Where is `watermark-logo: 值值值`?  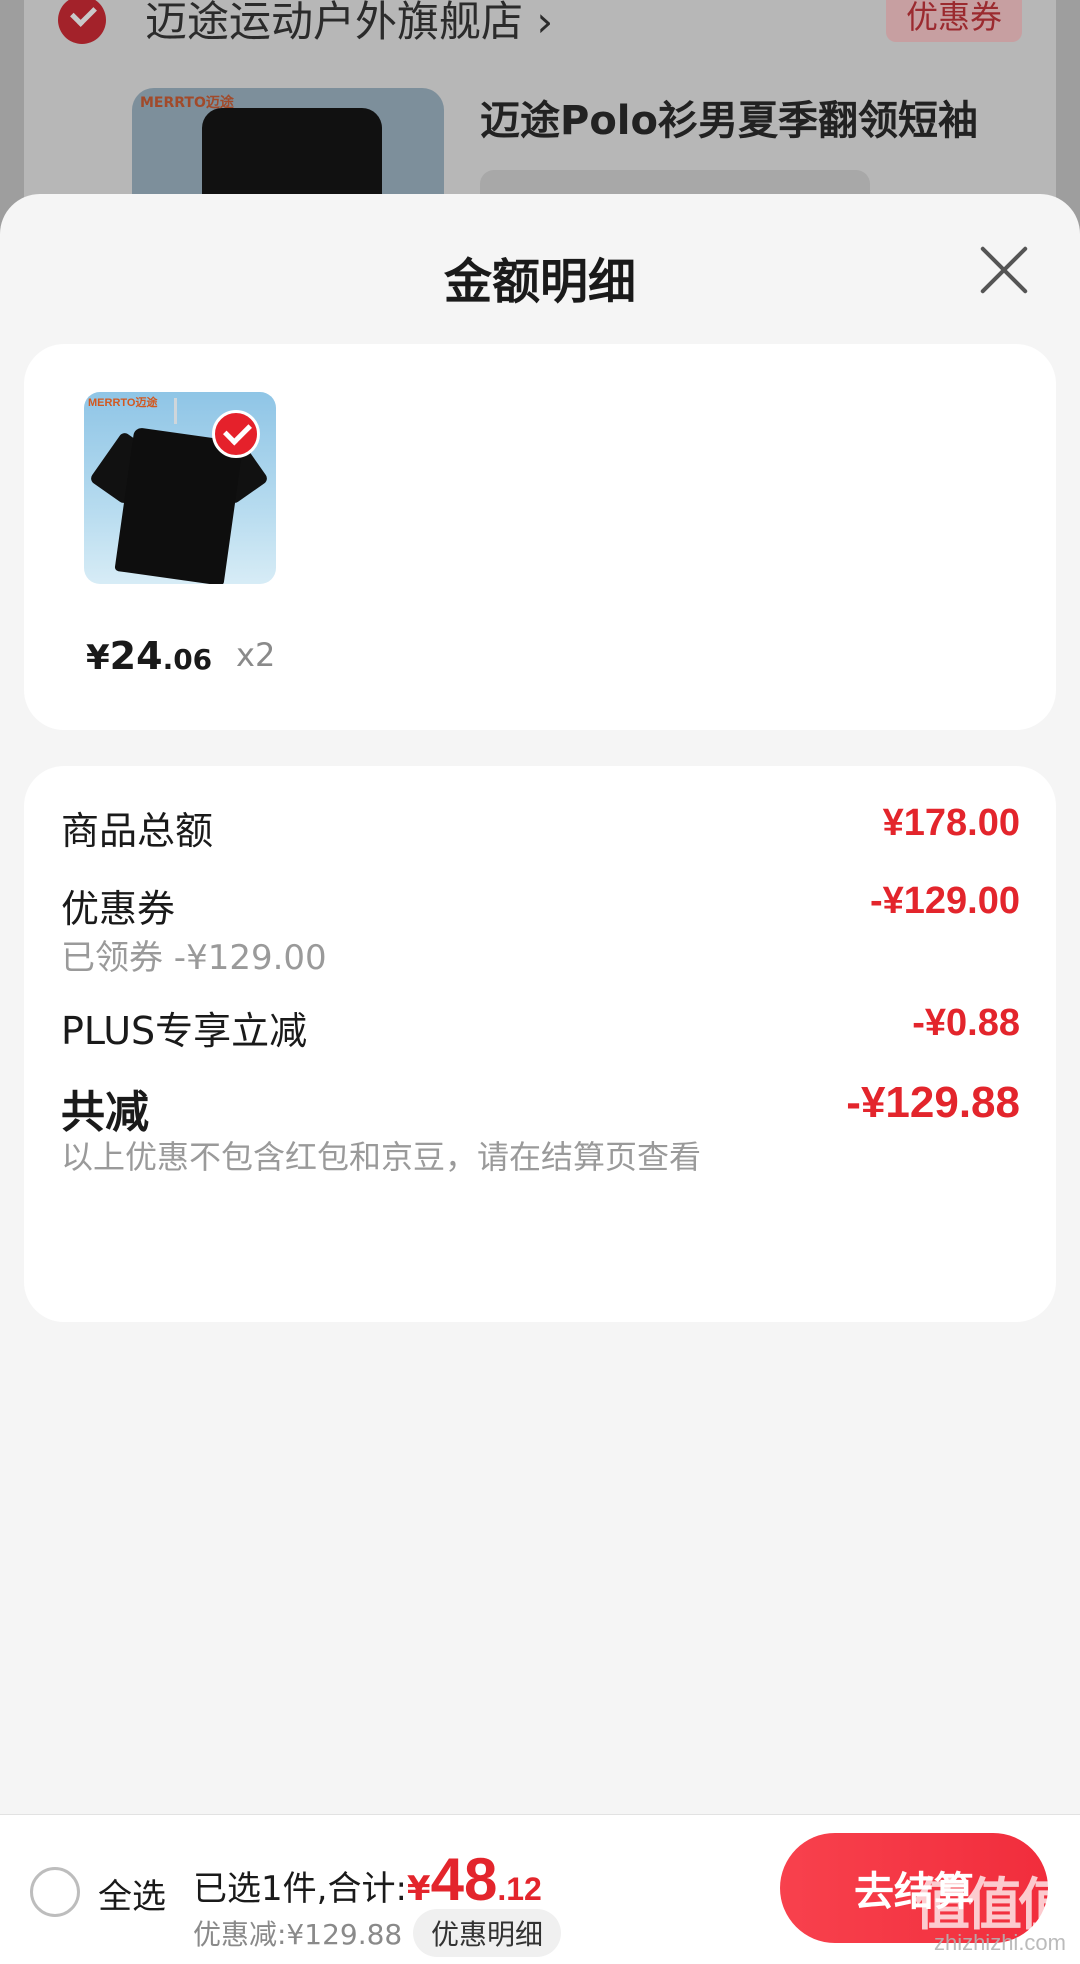 watermark-logo: 值值值 is located at coordinates (994, 1905).